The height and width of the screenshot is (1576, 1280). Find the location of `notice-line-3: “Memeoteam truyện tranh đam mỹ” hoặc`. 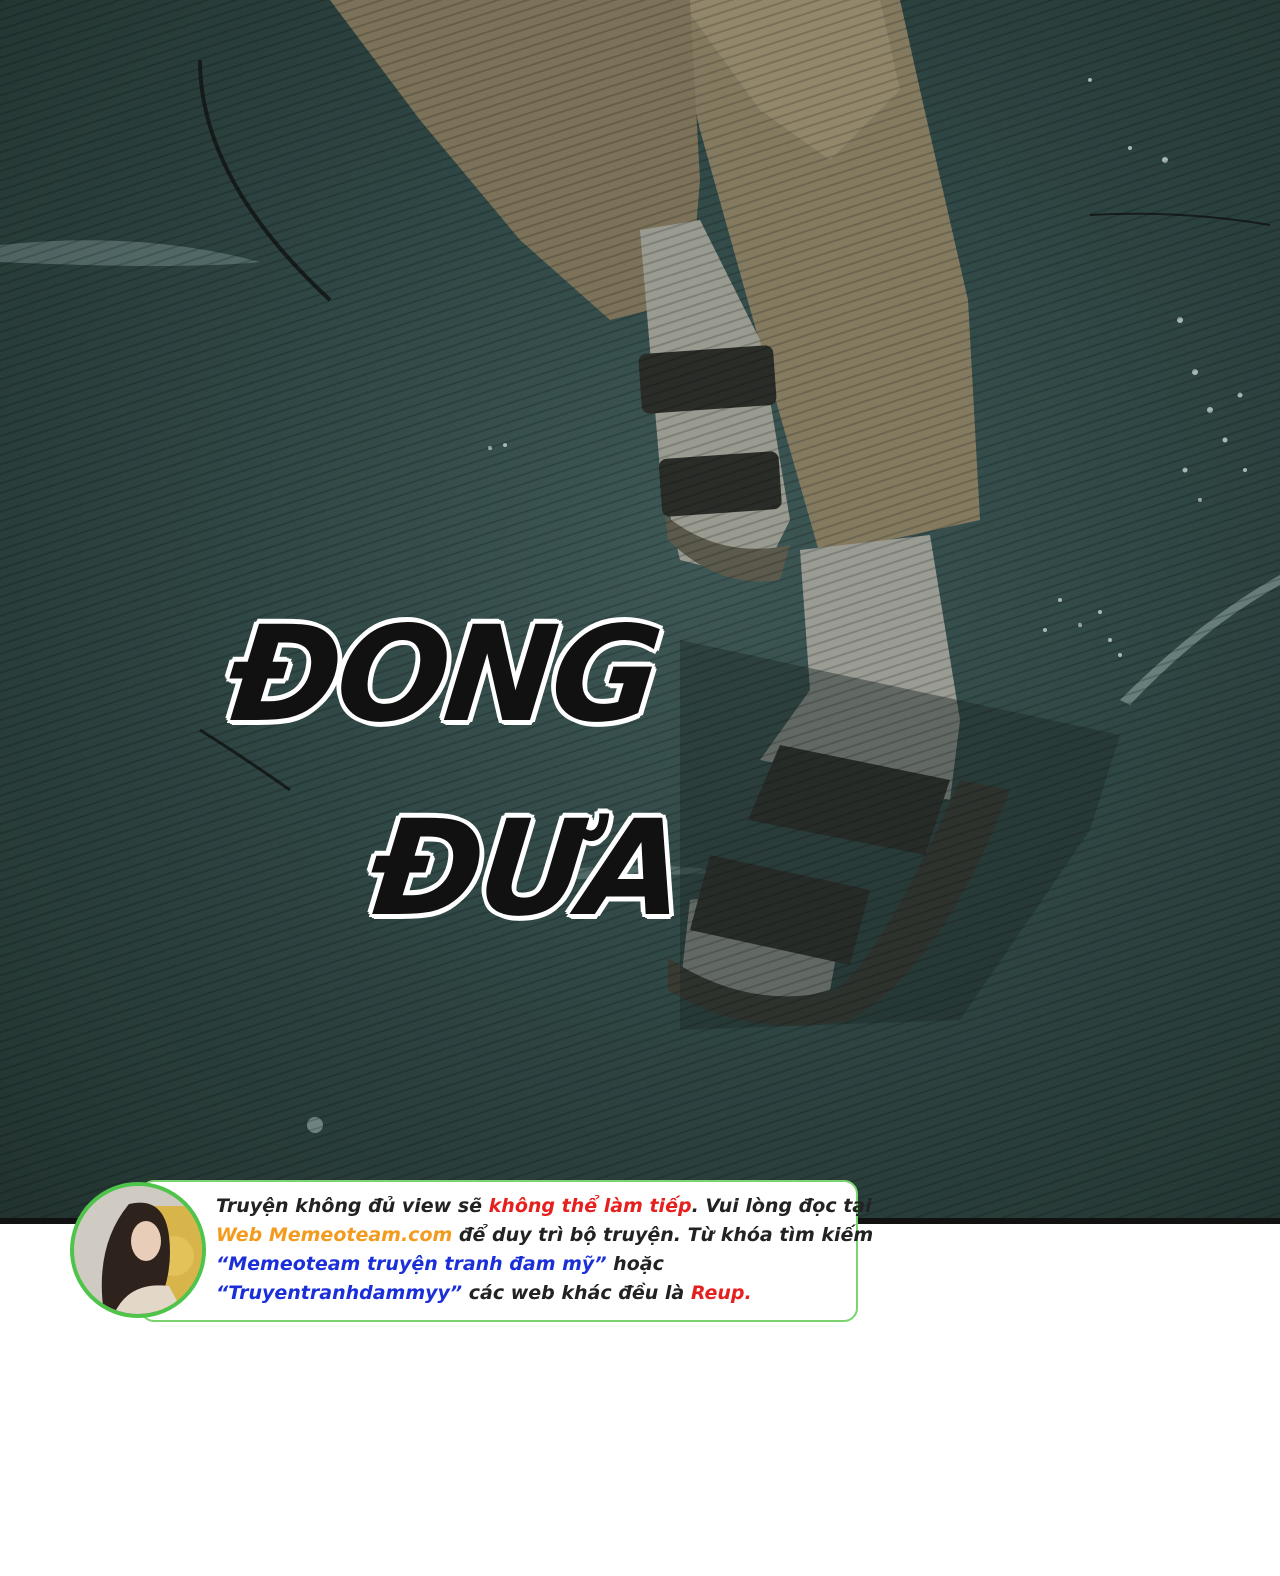

notice-line-3: “Memeoteam truyện tranh đam mỹ” hoặc is located at coordinates (536, 1264).